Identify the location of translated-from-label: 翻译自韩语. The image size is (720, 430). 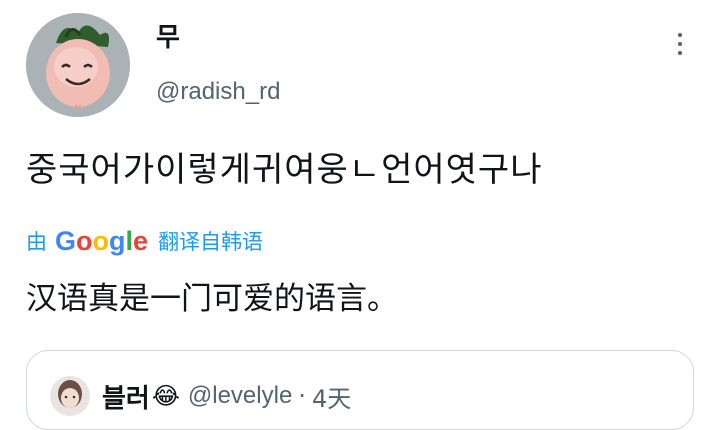
(211, 242).